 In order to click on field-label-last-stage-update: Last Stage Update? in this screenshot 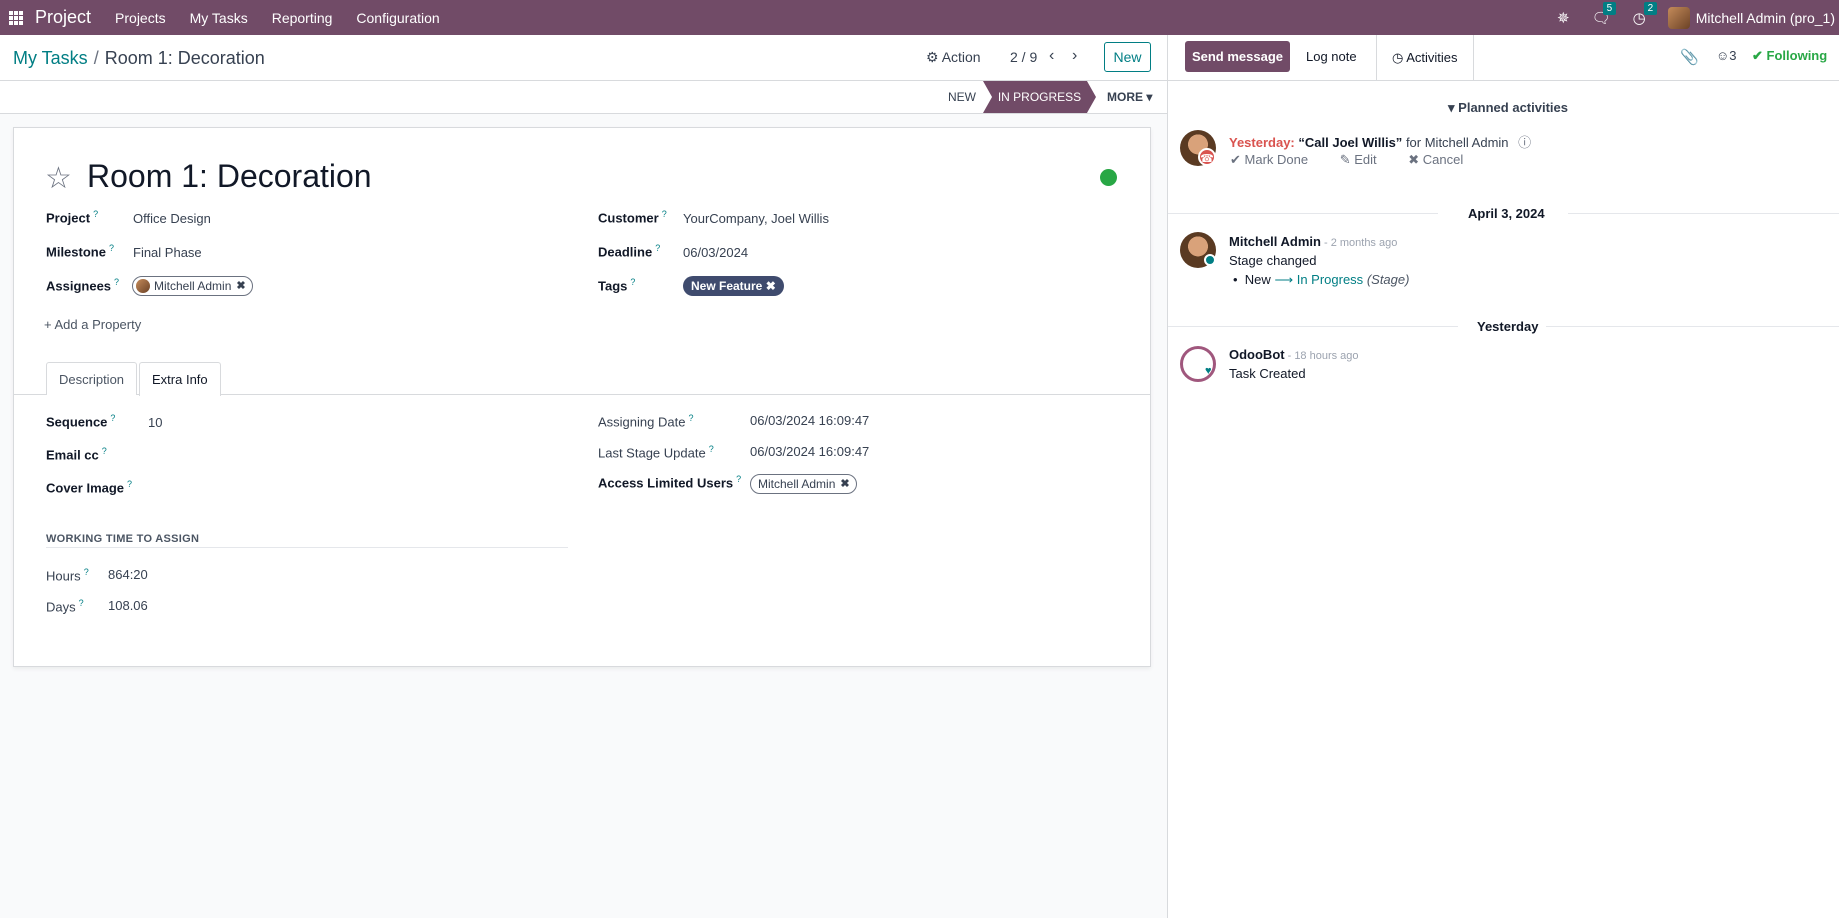, I will do `click(656, 452)`.